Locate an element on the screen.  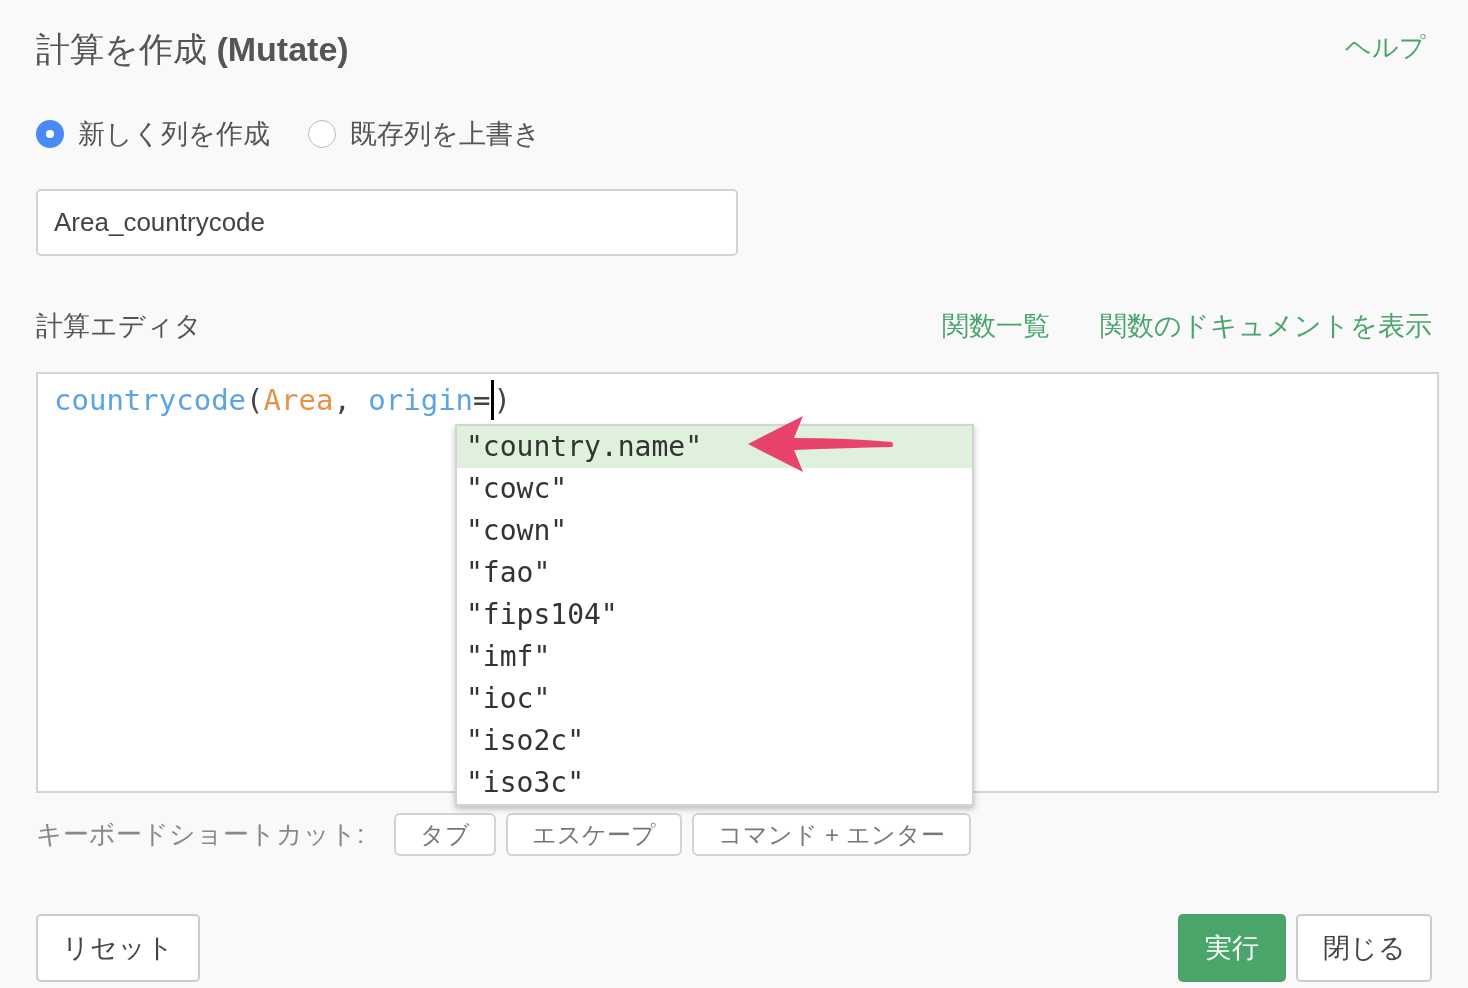
code-token: , is located at coordinates (342, 400).